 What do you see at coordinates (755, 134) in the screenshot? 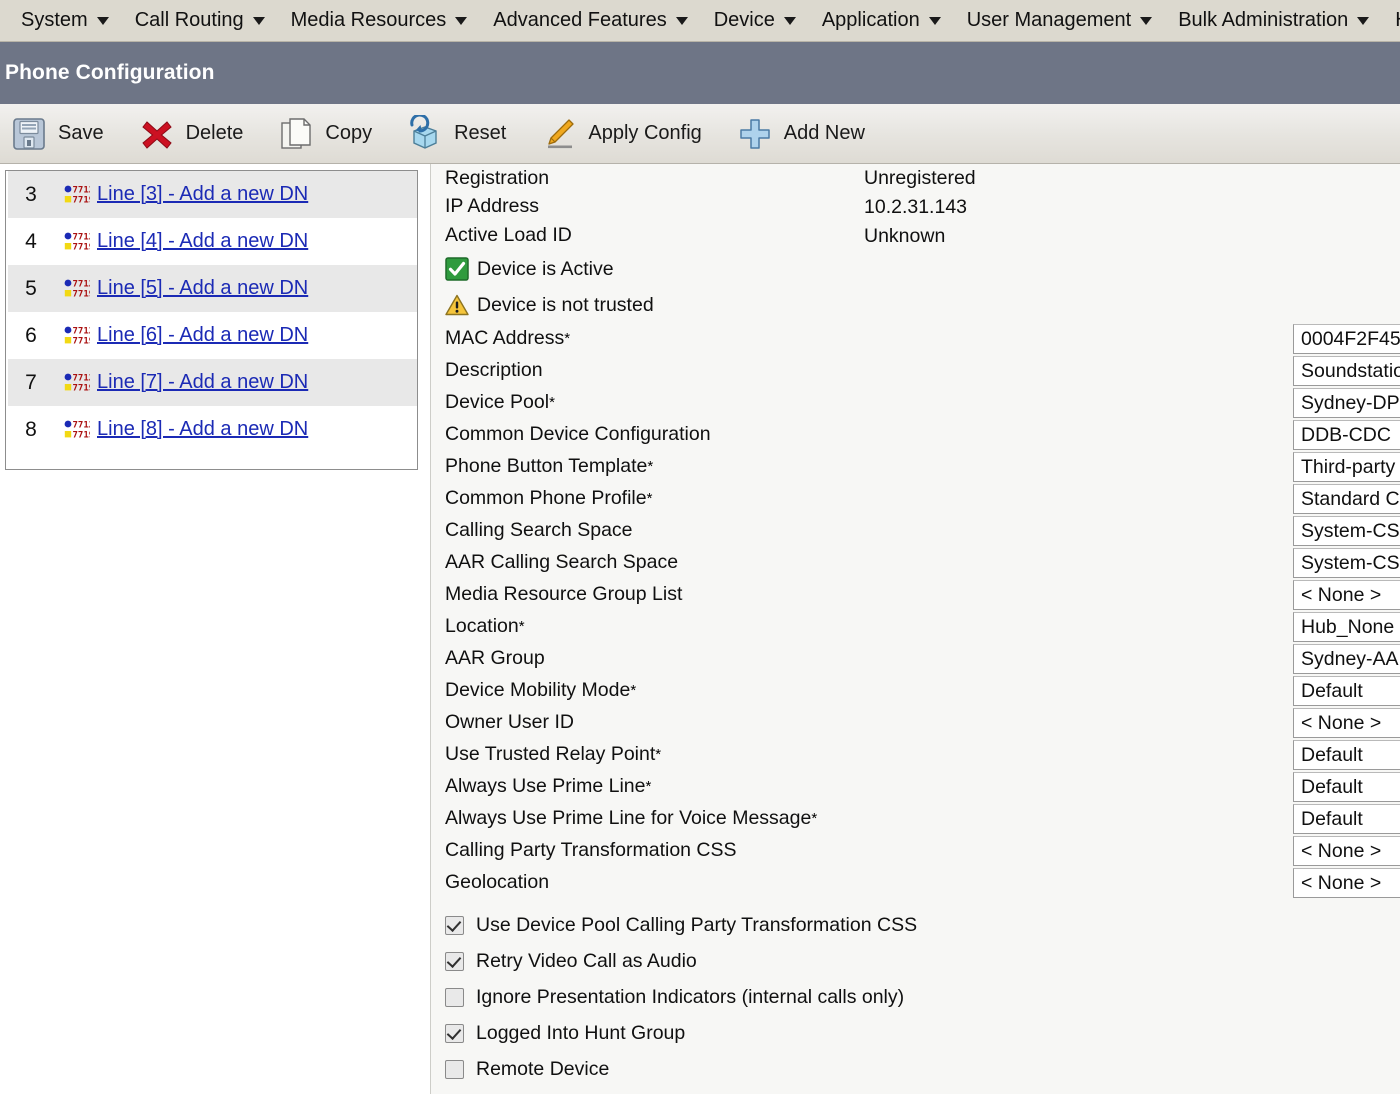
I see `add-new-plus-icon` at bounding box center [755, 134].